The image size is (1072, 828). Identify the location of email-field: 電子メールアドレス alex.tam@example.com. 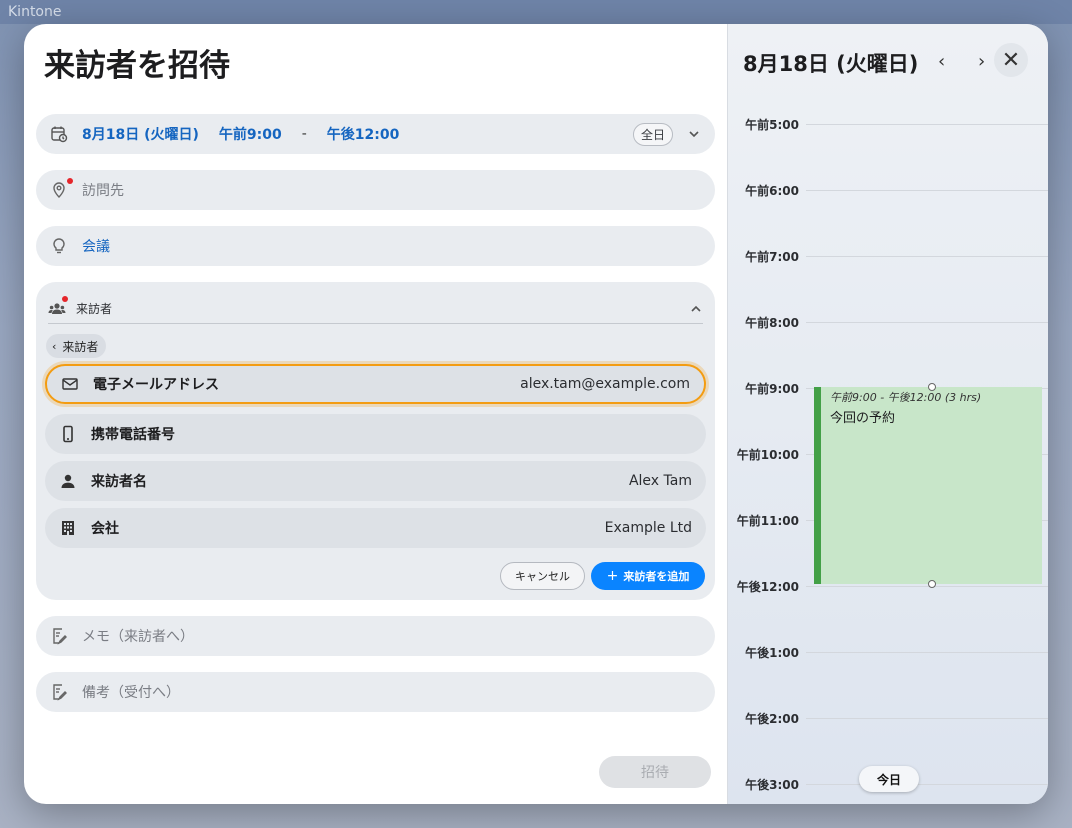
(375, 384).